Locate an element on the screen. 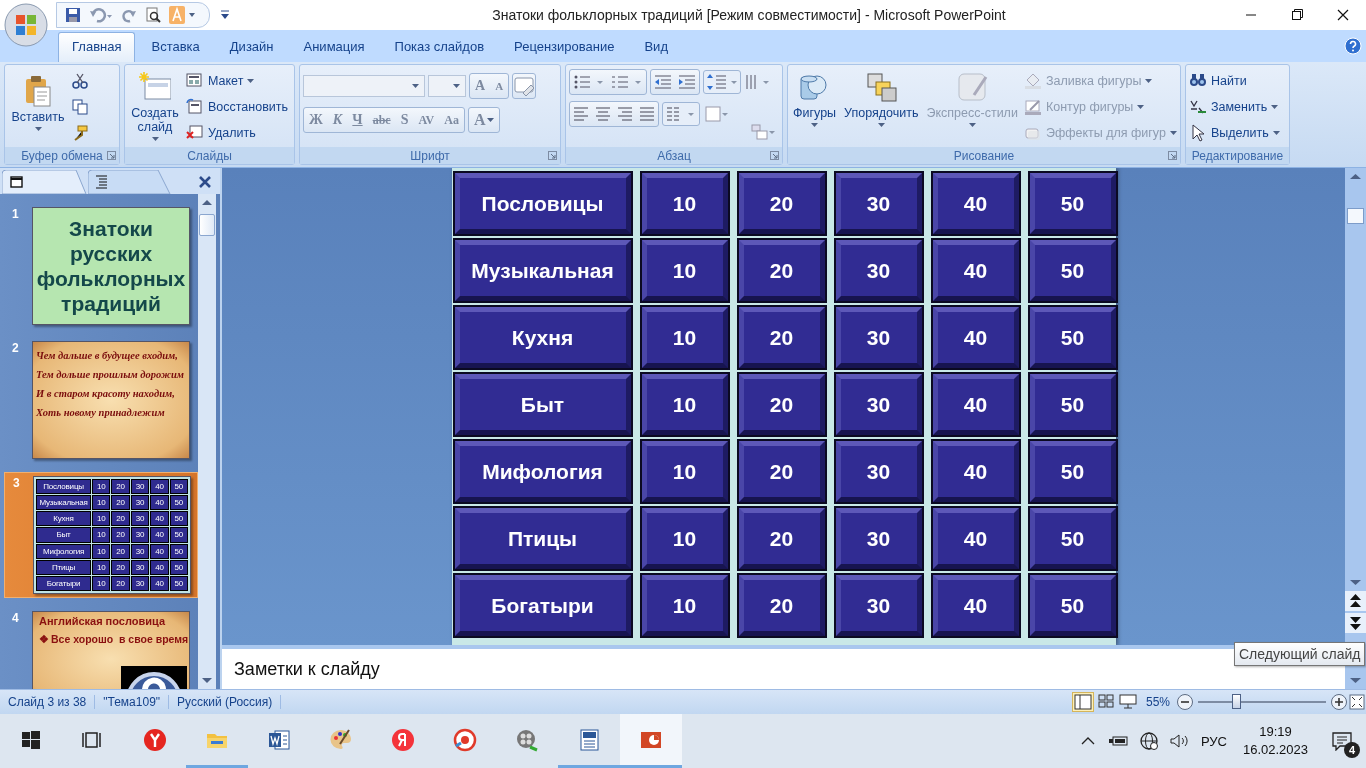 The height and width of the screenshot is (768, 1366). sorter-view-icon is located at coordinates (1105, 701).